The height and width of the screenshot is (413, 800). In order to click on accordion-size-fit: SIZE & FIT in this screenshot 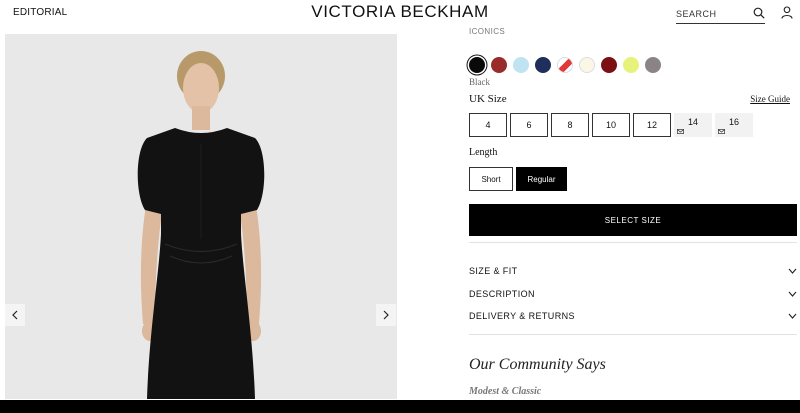, I will do `click(633, 271)`.